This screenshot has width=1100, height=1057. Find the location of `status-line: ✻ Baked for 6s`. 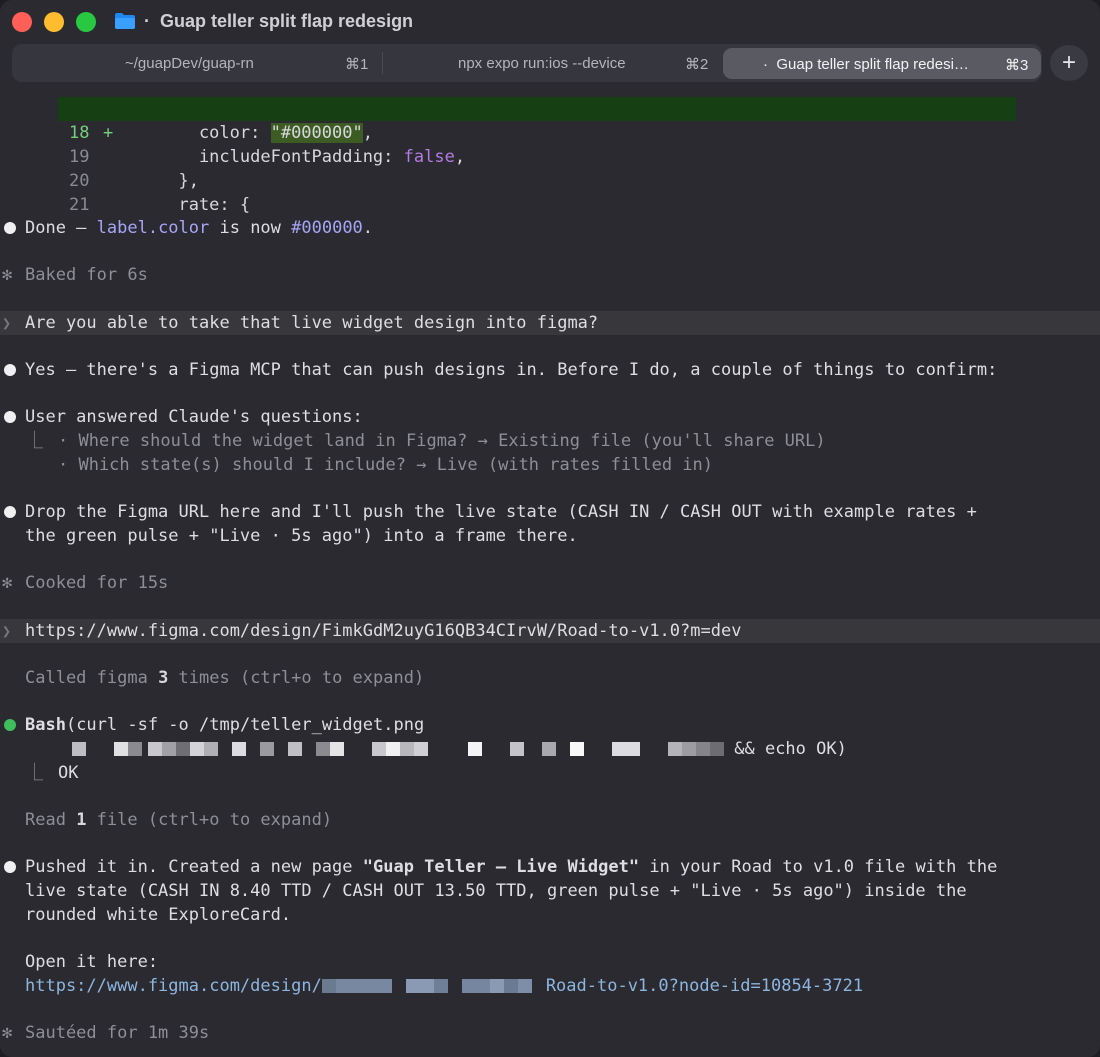

status-line: ✻ Baked for 6s is located at coordinates (75, 275).